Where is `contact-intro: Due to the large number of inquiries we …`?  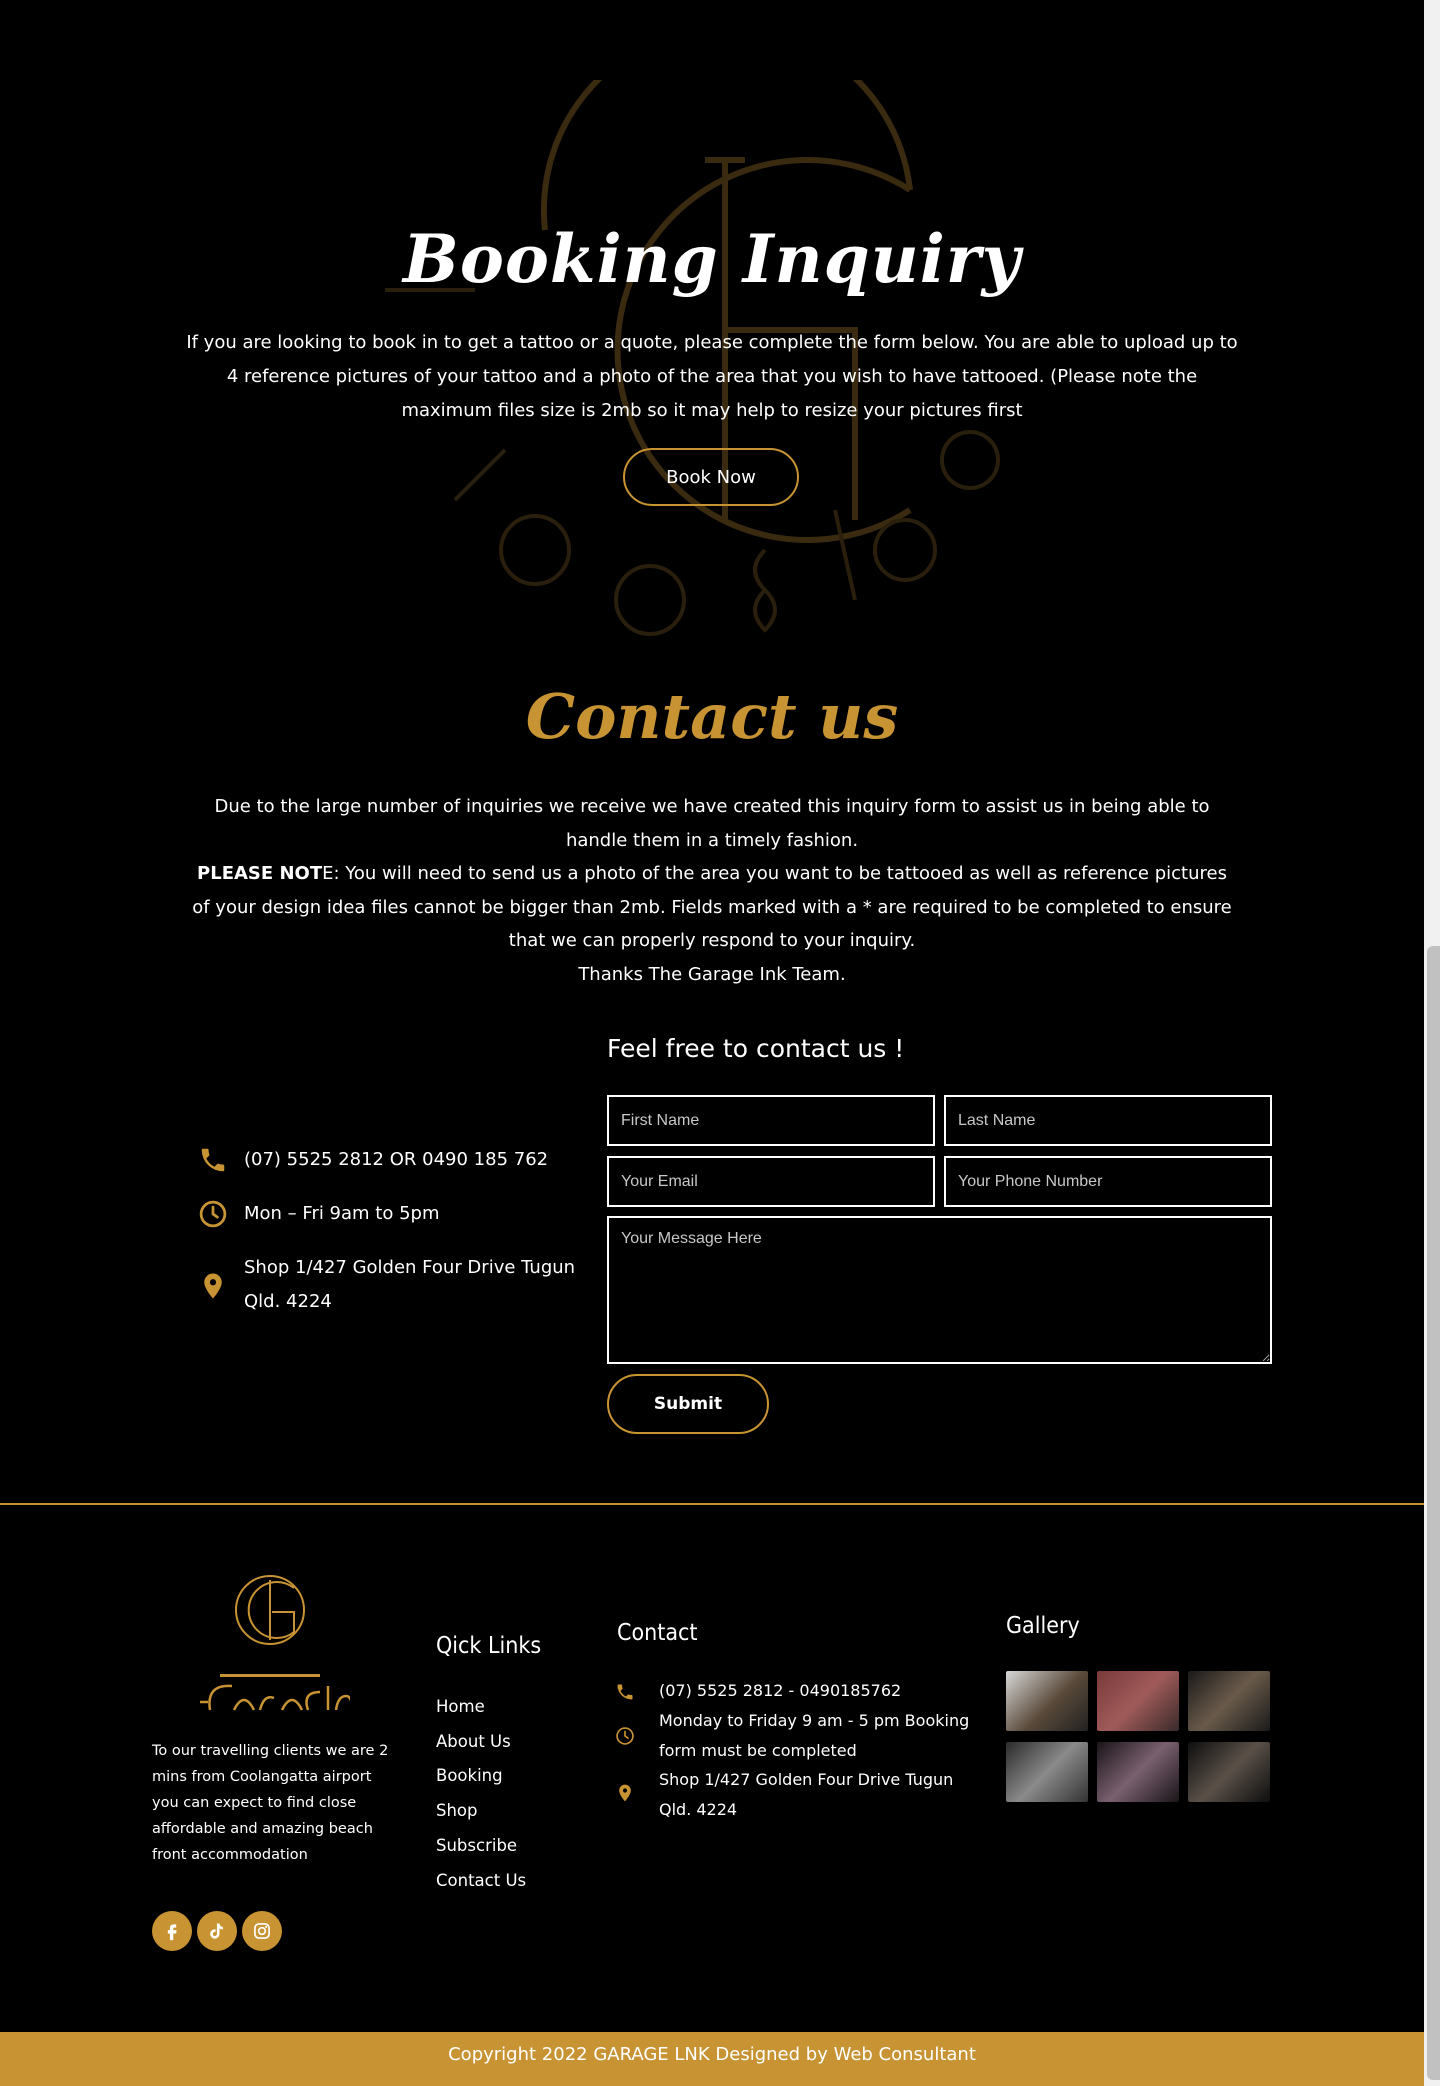 contact-intro: Due to the large number of inquiries we … is located at coordinates (712, 823).